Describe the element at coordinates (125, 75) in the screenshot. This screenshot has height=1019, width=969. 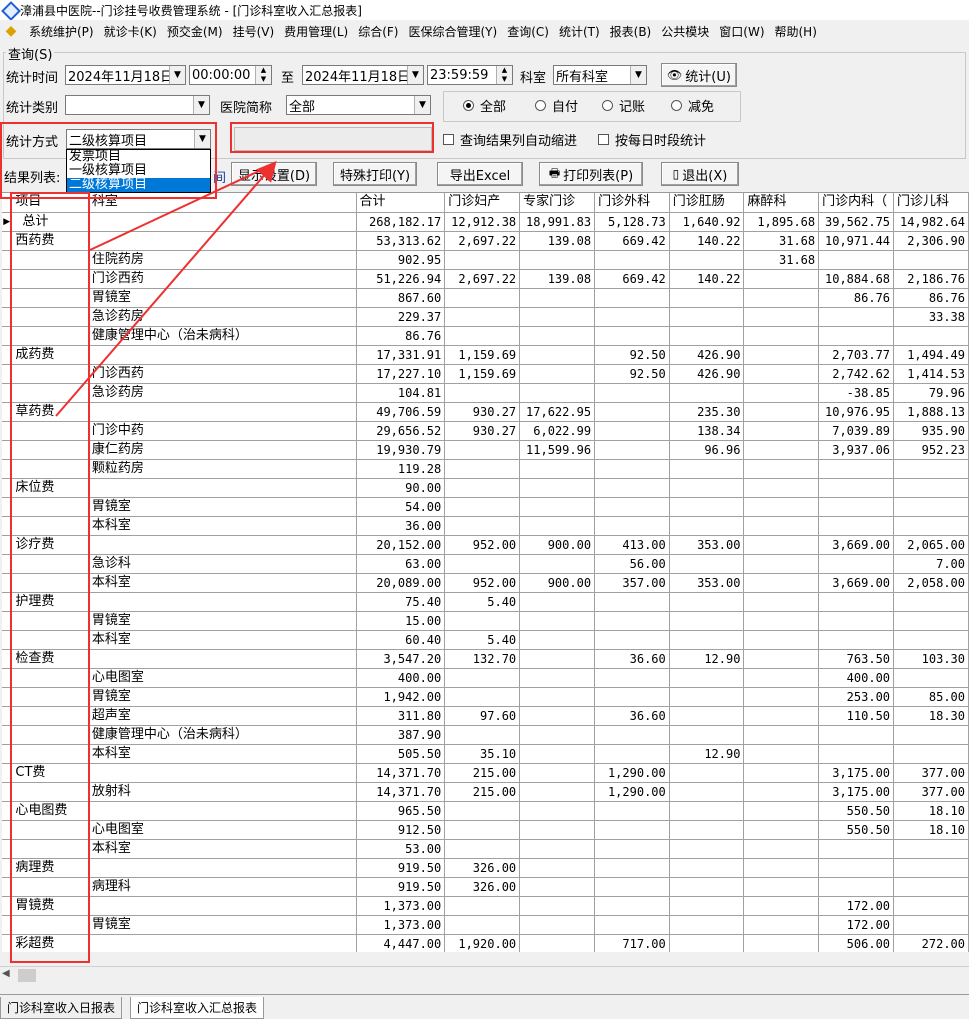
I see `start-date-picker: 2024年11月18日 ▼` at that location.